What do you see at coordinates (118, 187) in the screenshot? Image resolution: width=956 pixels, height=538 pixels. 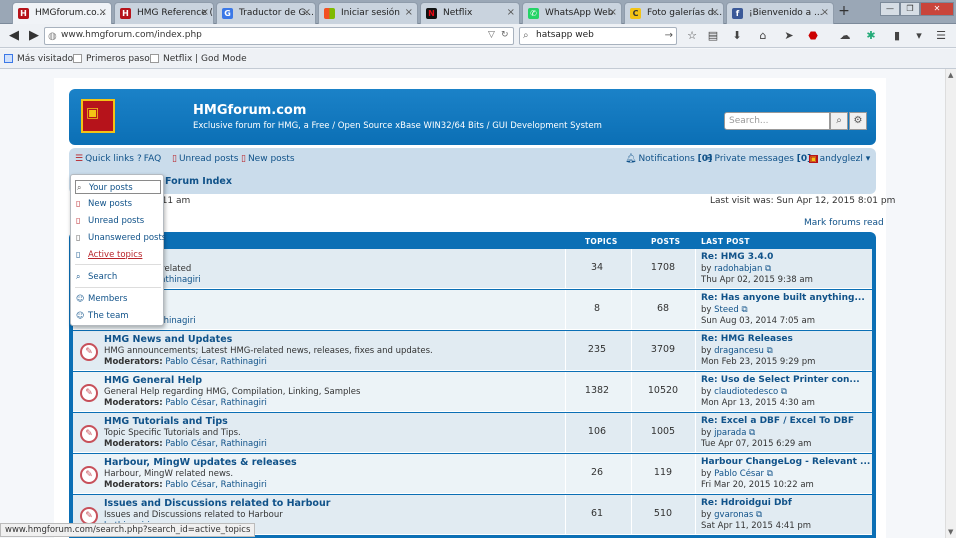 I see `dropdown-item-your-posts: ⌕ Your posts` at bounding box center [118, 187].